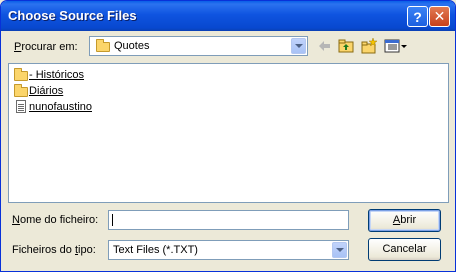 The height and width of the screenshot is (272, 456). Describe the element at coordinates (109, 75) in the screenshot. I see `list-item: - Históricos` at that location.